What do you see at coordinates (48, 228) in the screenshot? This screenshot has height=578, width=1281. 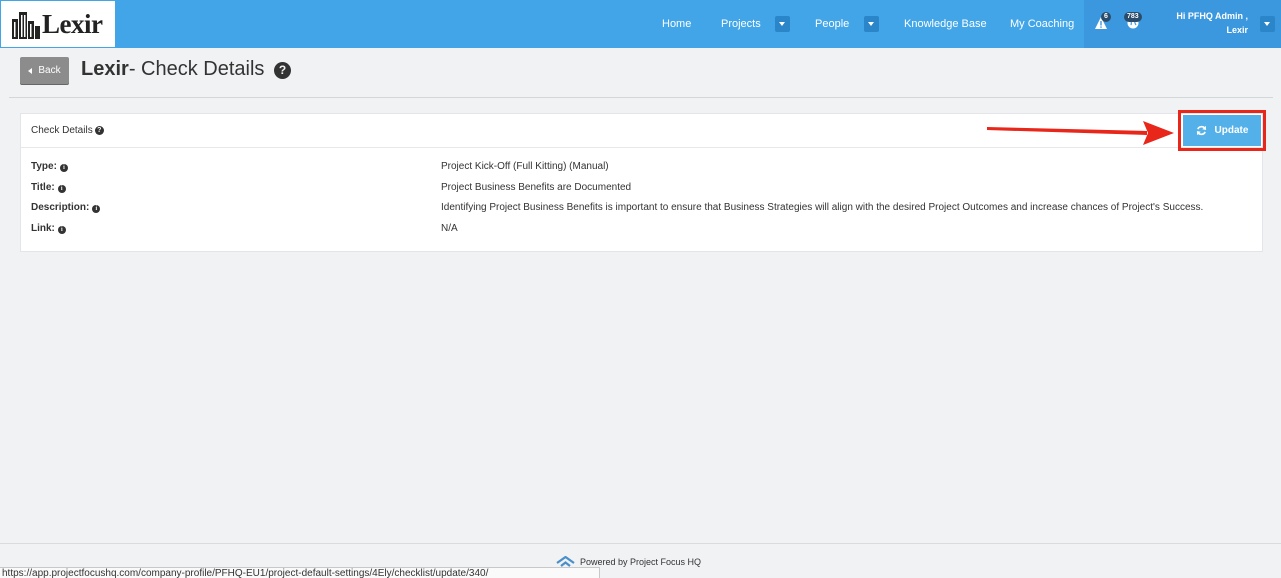 I see `link-label: Link: i` at bounding box center [48, 228].